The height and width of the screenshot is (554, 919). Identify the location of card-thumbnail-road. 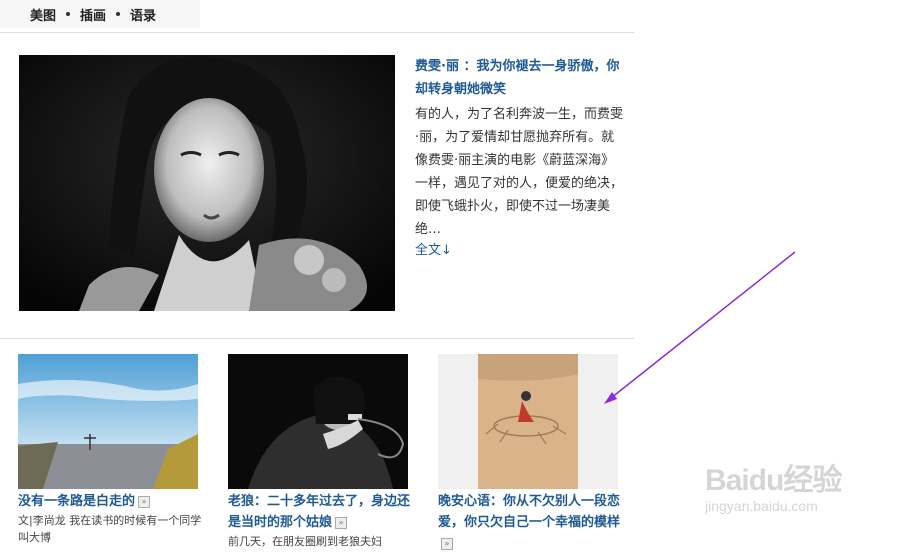
(108, 421).